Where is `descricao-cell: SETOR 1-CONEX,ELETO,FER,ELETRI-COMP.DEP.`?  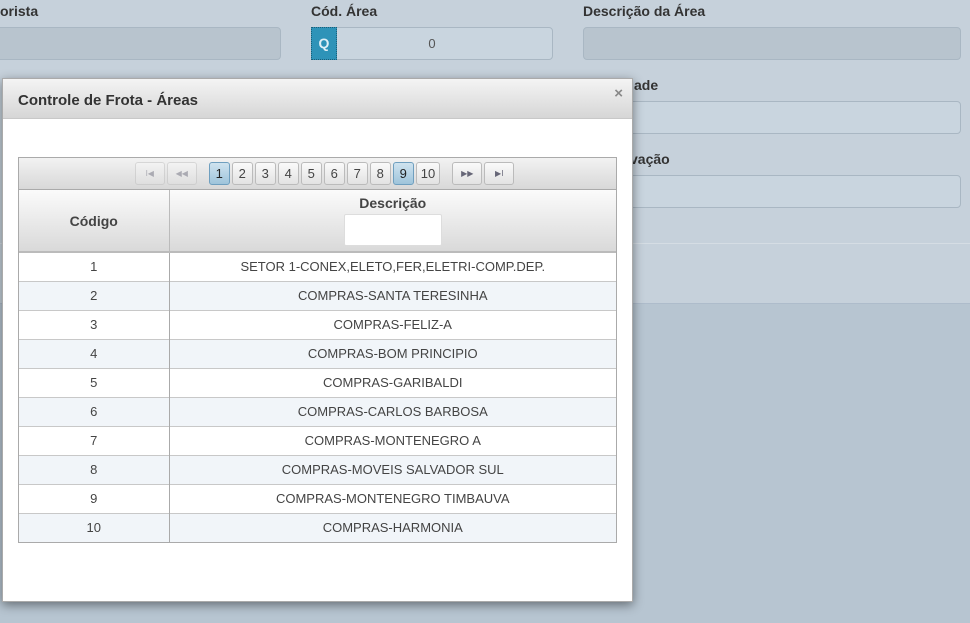 descricao-cell: SETOR 1-CONEX,ELETO,FER,ELETRI-COMP.DEP. is located at coordinates (392, 266).